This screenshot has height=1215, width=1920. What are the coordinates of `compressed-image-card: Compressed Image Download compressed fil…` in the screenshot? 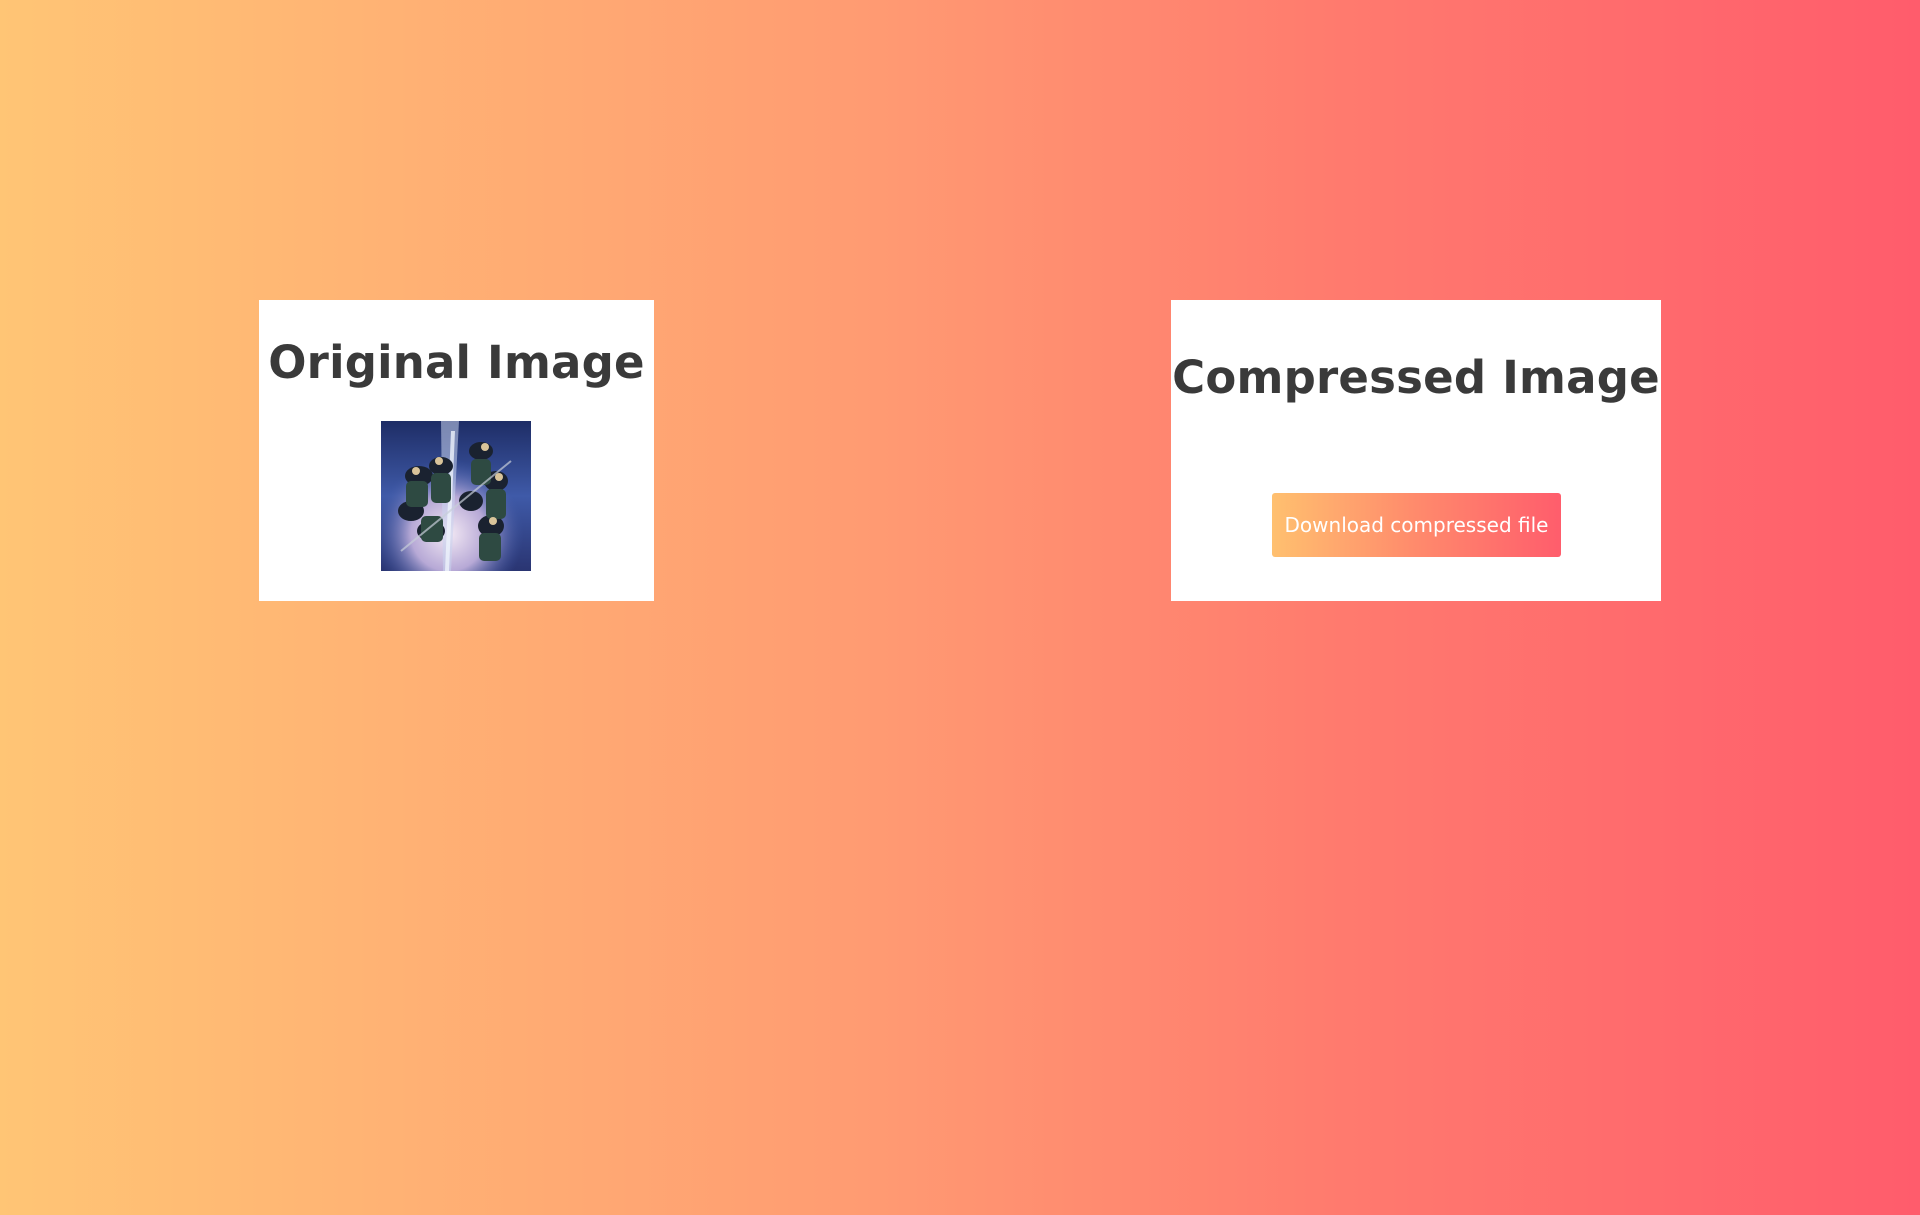 It's located at (1416, 450).